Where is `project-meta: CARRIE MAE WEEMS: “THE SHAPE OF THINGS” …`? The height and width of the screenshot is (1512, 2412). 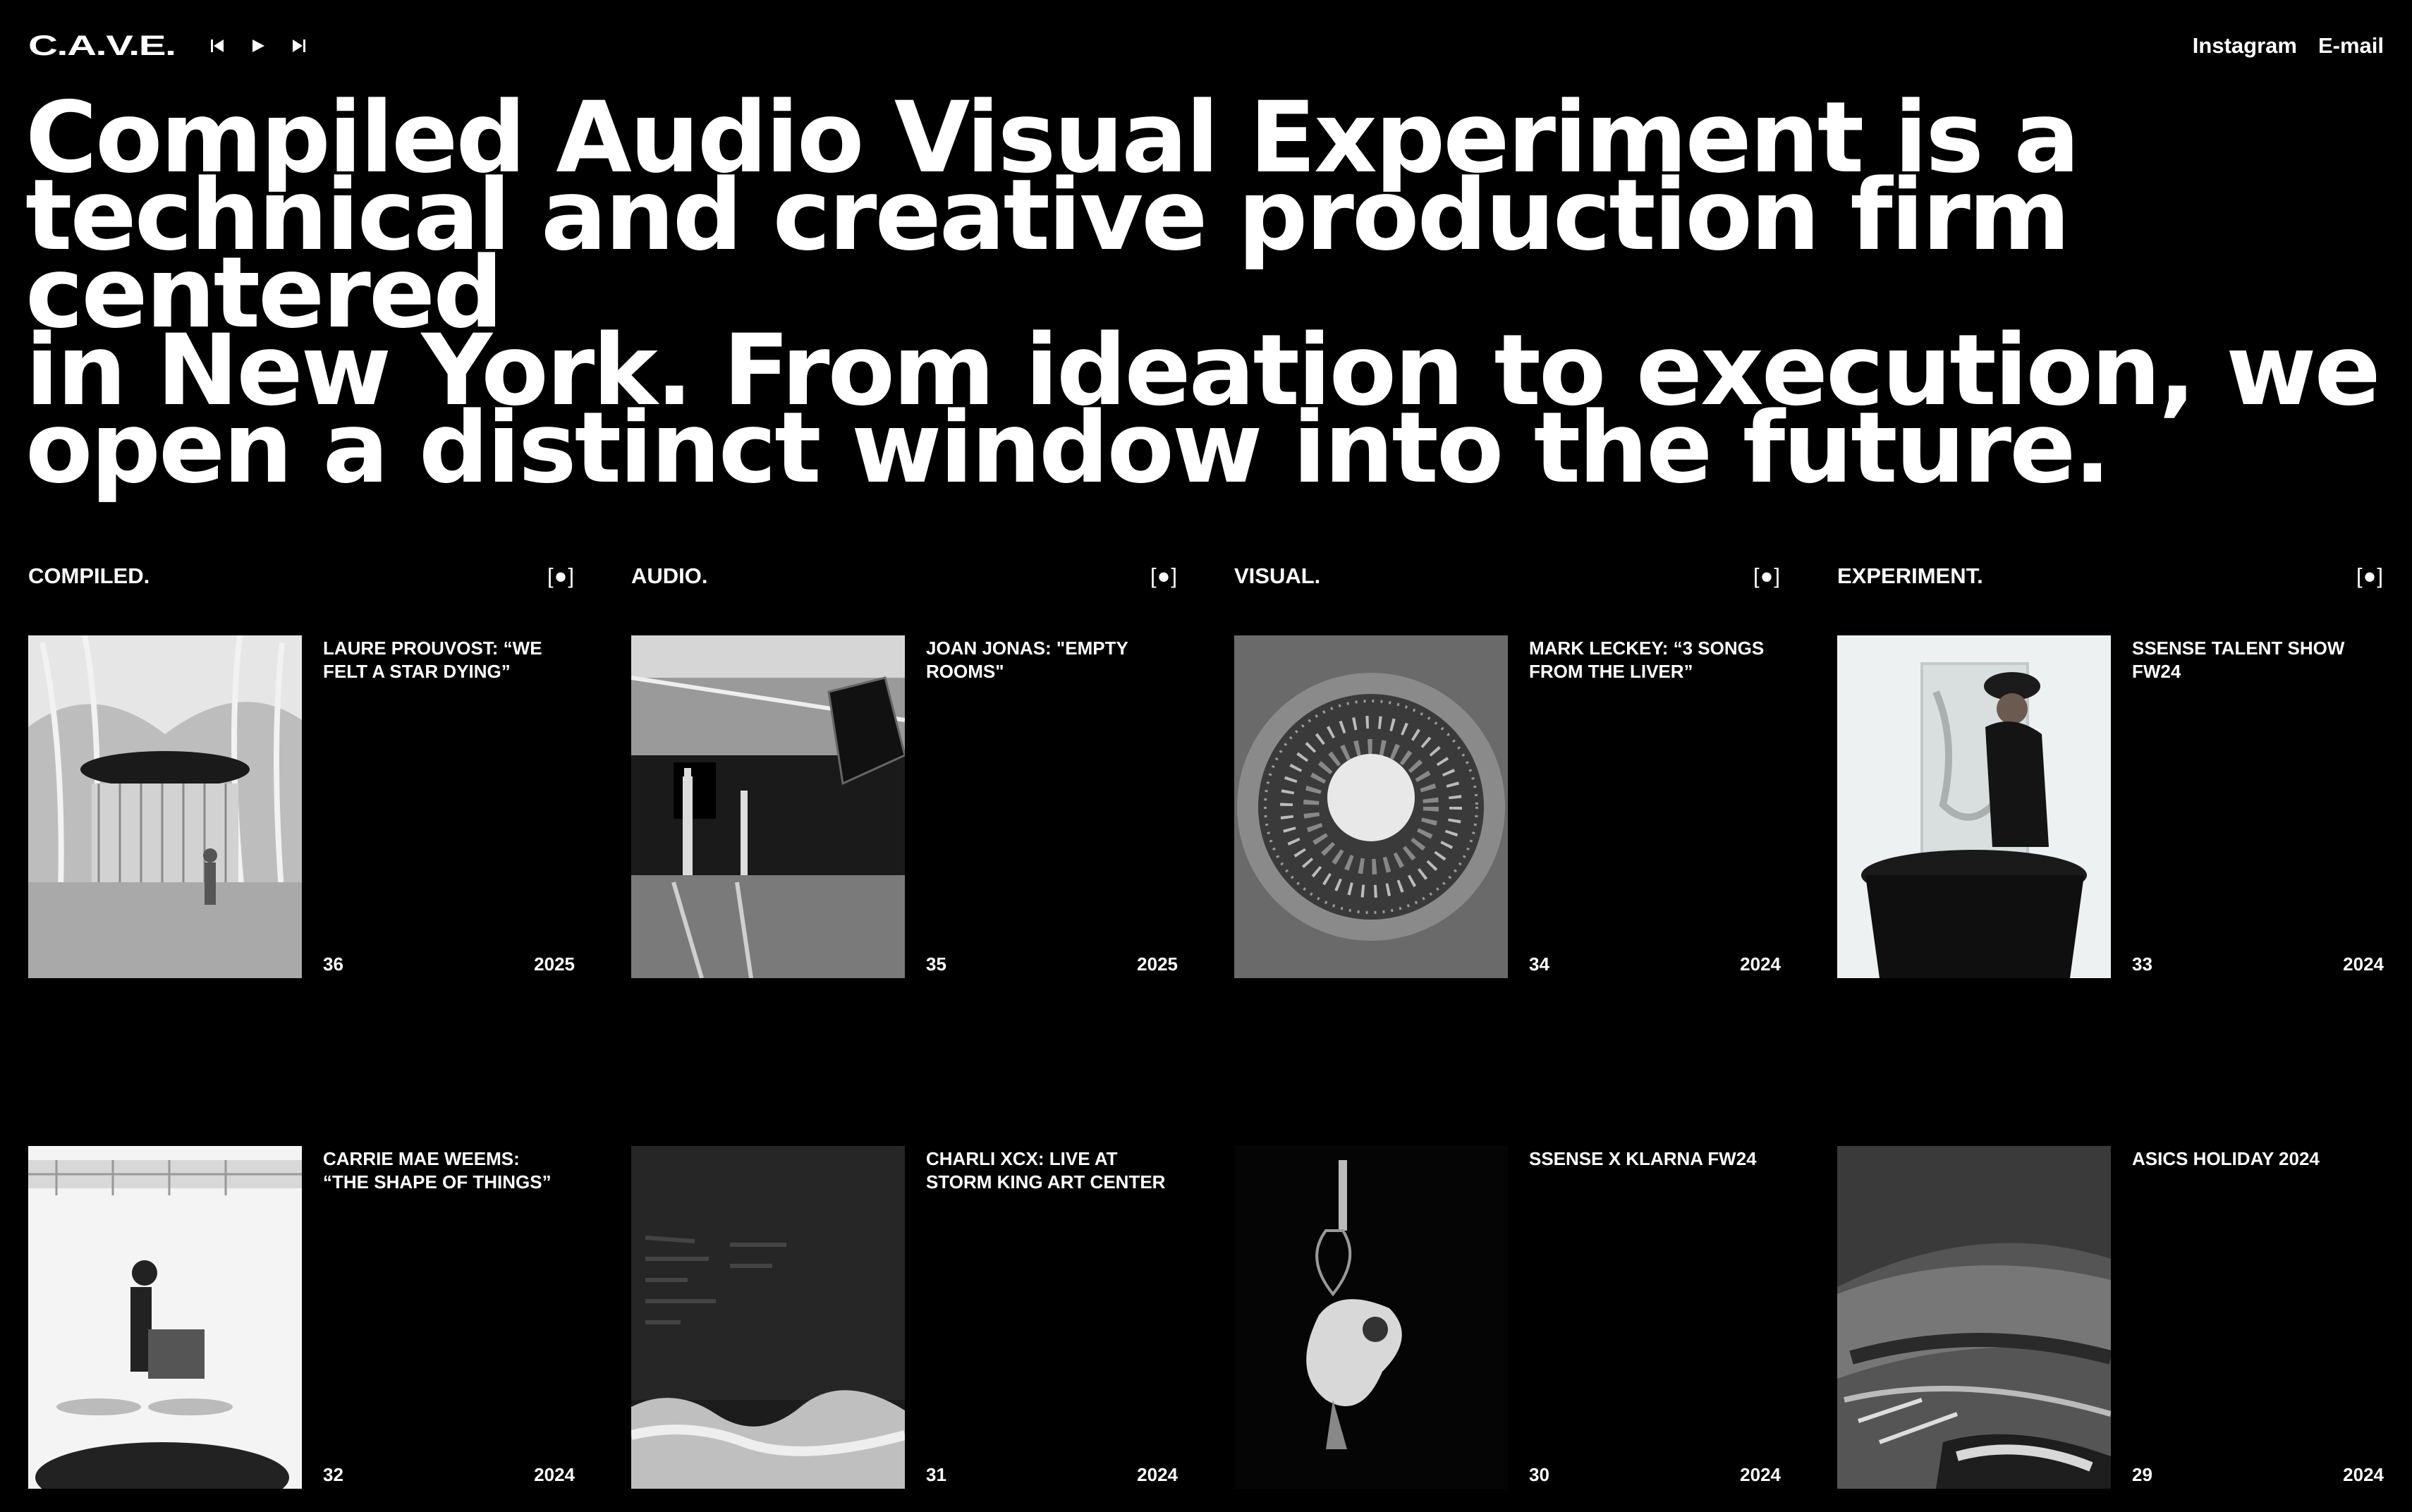
project-meta: CARRIE MAE WEEMS: “THE SHAPE OF THINGS” … is located at coordinates (449, 1317).